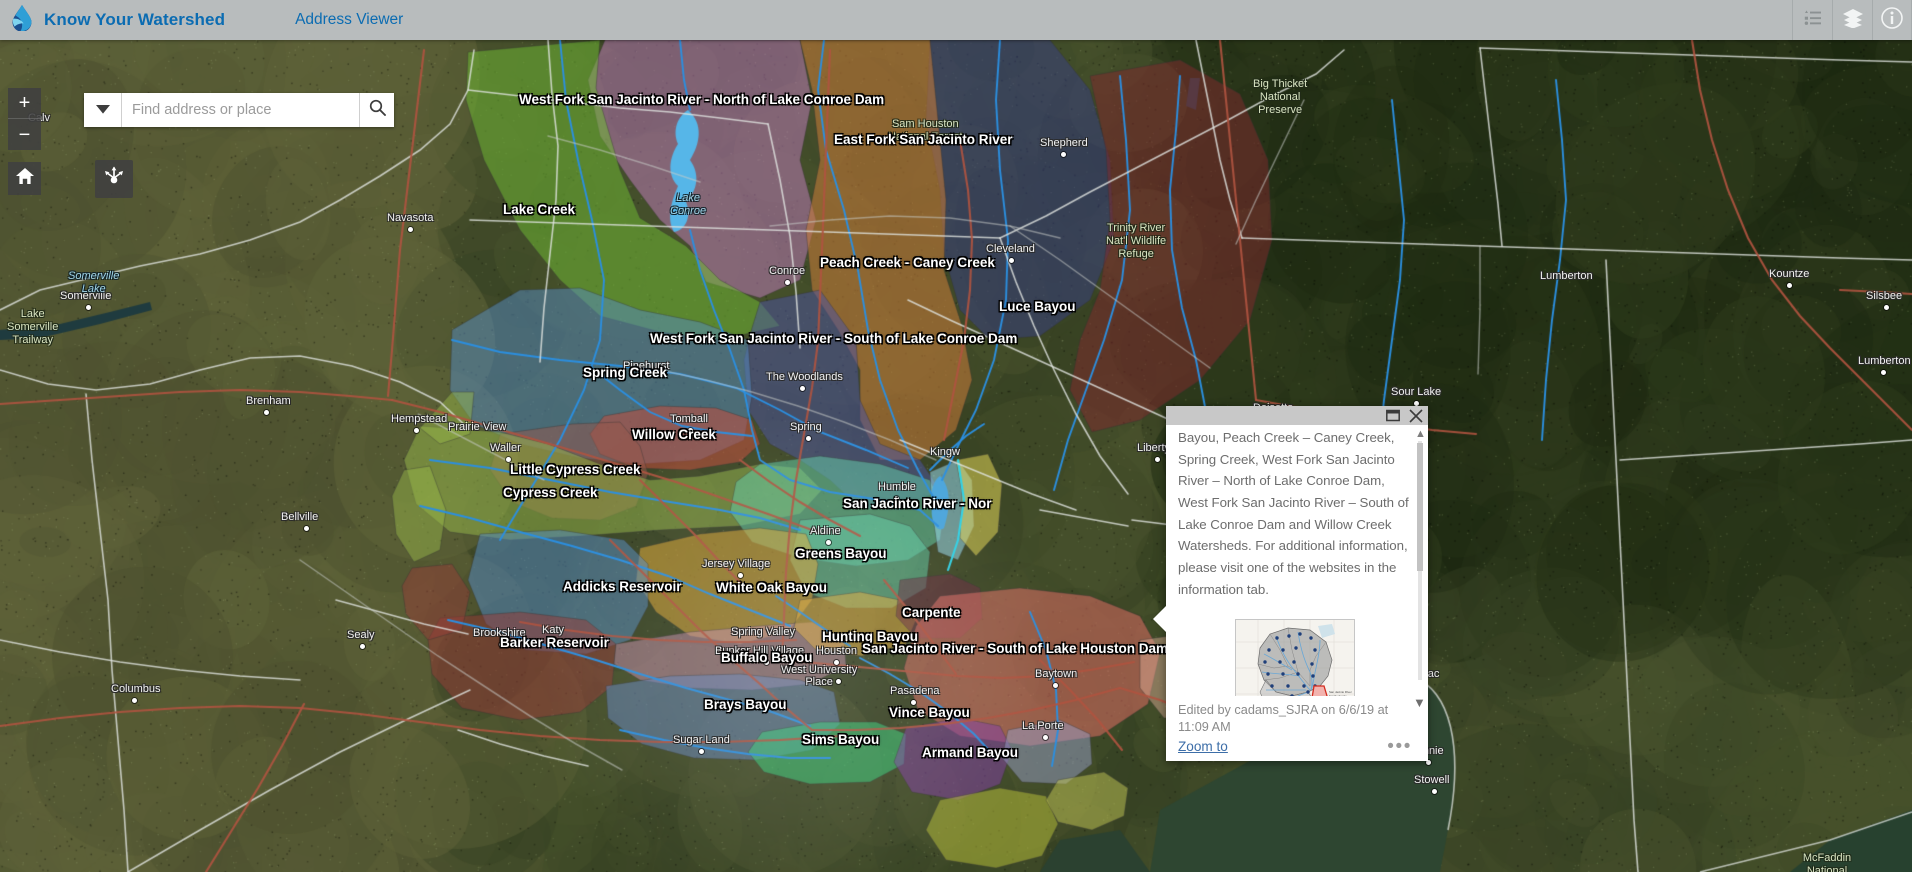 The image size is (1912, 872). Describe the element at coordinates (1420, 434) in the screenshot. I see `chevron-up-icon: ▲` at that location.